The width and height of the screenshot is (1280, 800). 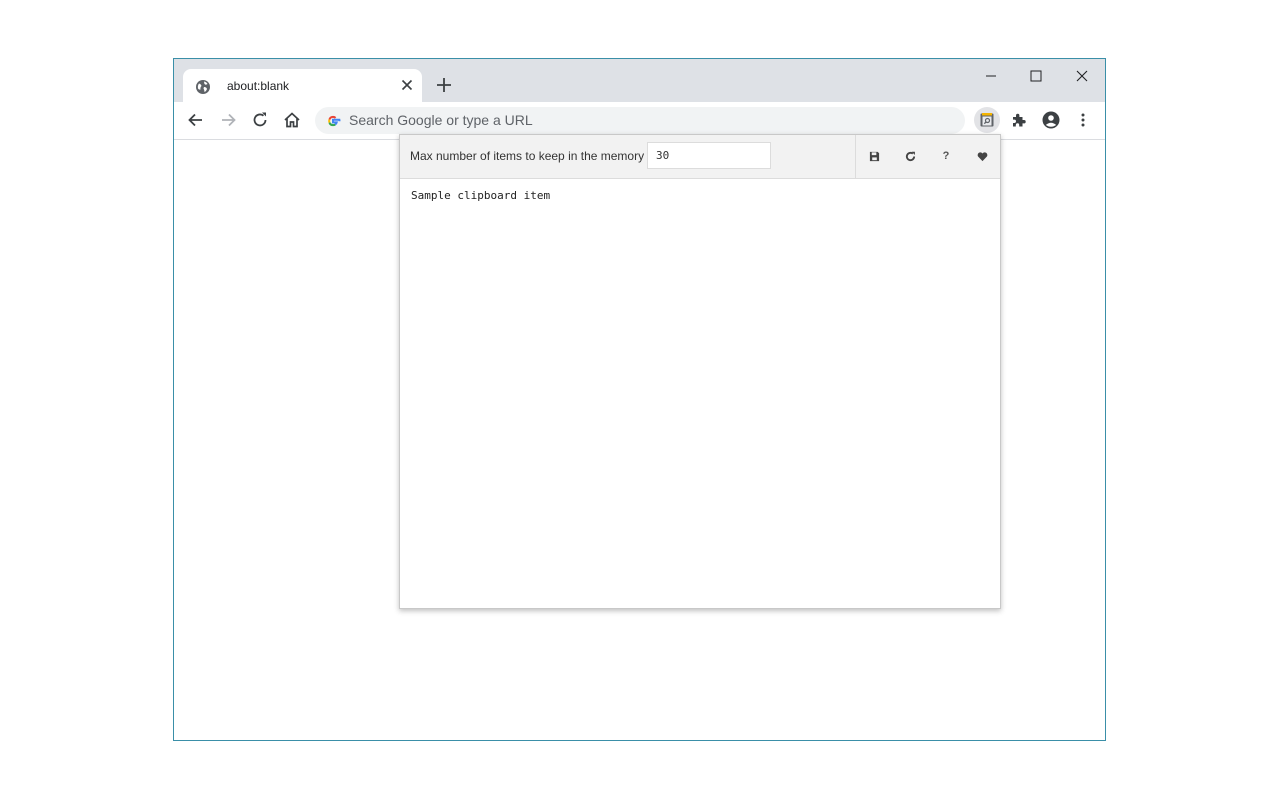 What do you see at coordinates (334, 121) in the screenshot?
I see `google-g-icon` at bounding box center [334, 121].